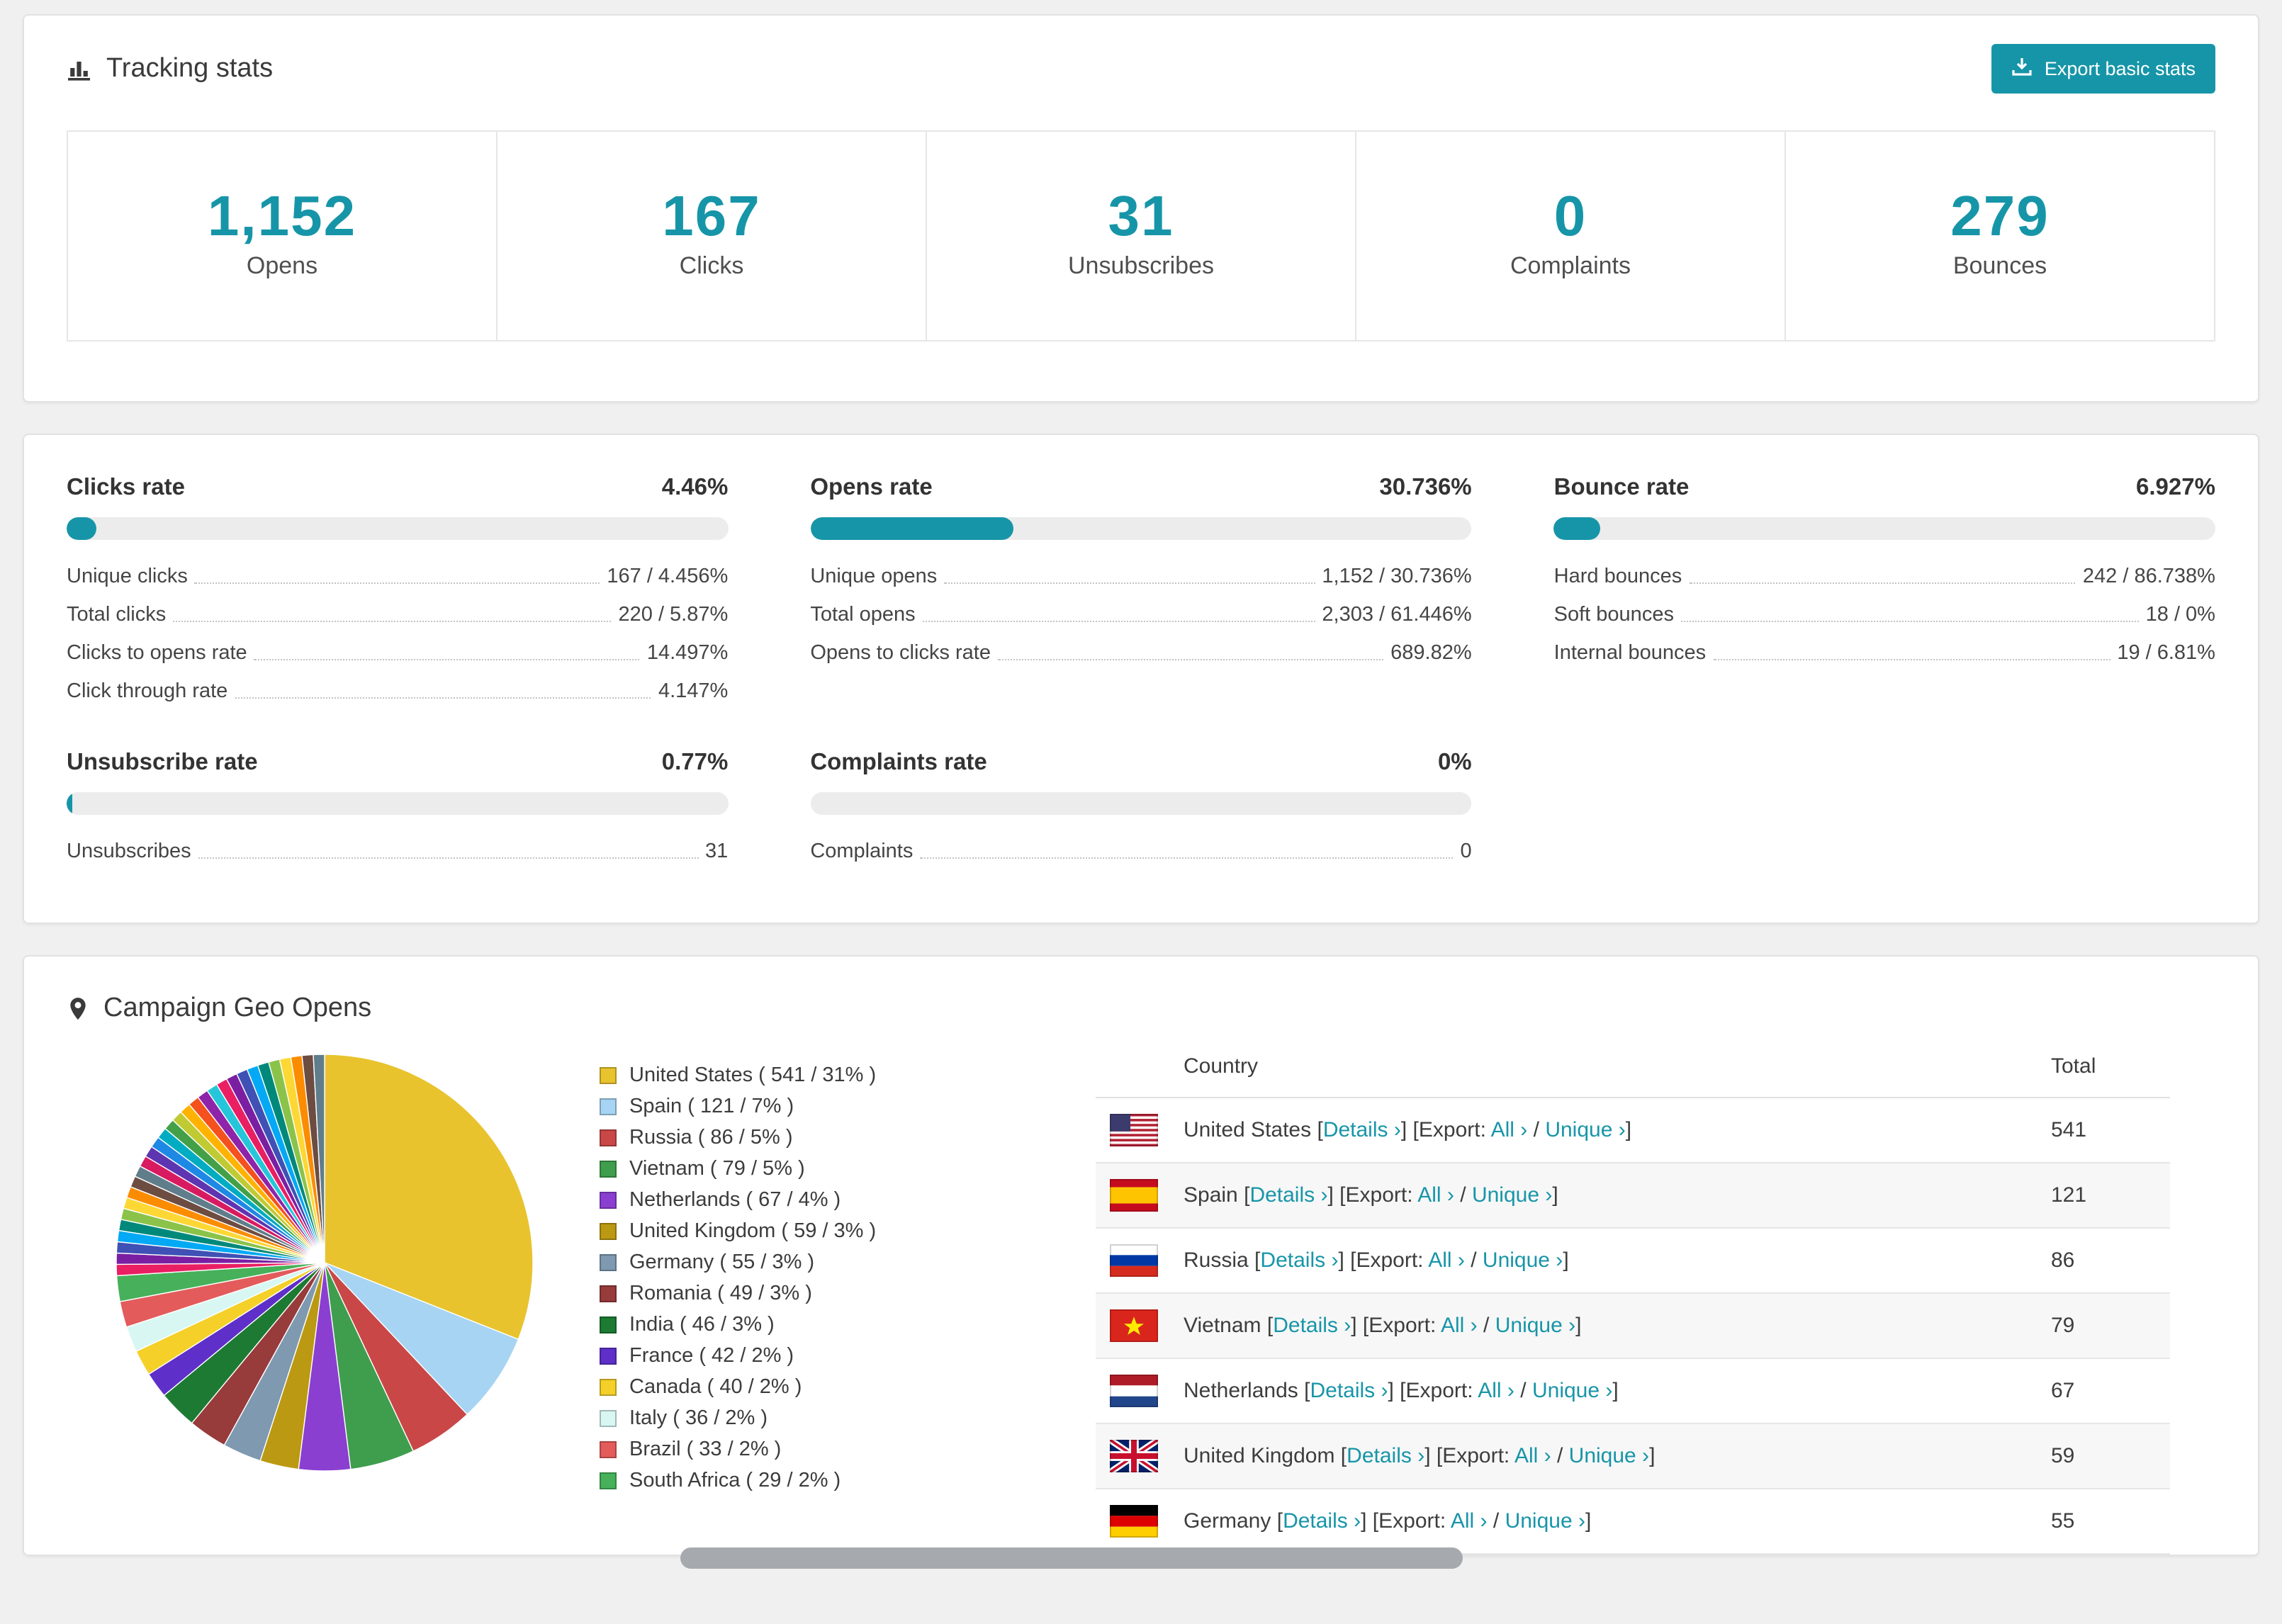 The image size is (2282, 1624). What do you see at coordinates (170, 68) in the screenshot?
I see `tracking-stats-title: Tracking stats` at bounding box center [170, 68].